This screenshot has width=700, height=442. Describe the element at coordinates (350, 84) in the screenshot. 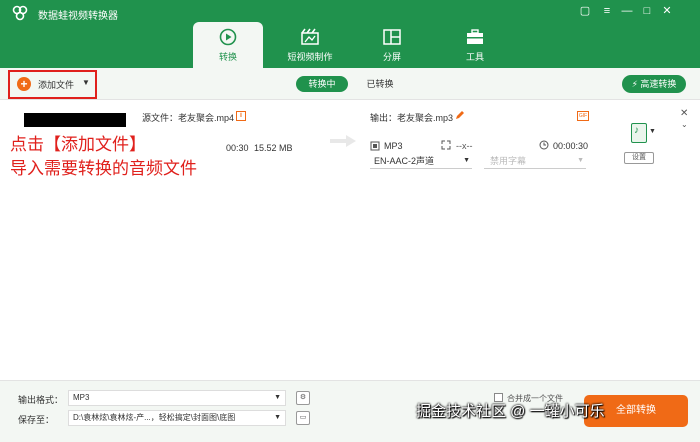

I see `toolbar: + 添加文件 ▼ 转换中 已转换 ⚡ 高速转换` at that location.